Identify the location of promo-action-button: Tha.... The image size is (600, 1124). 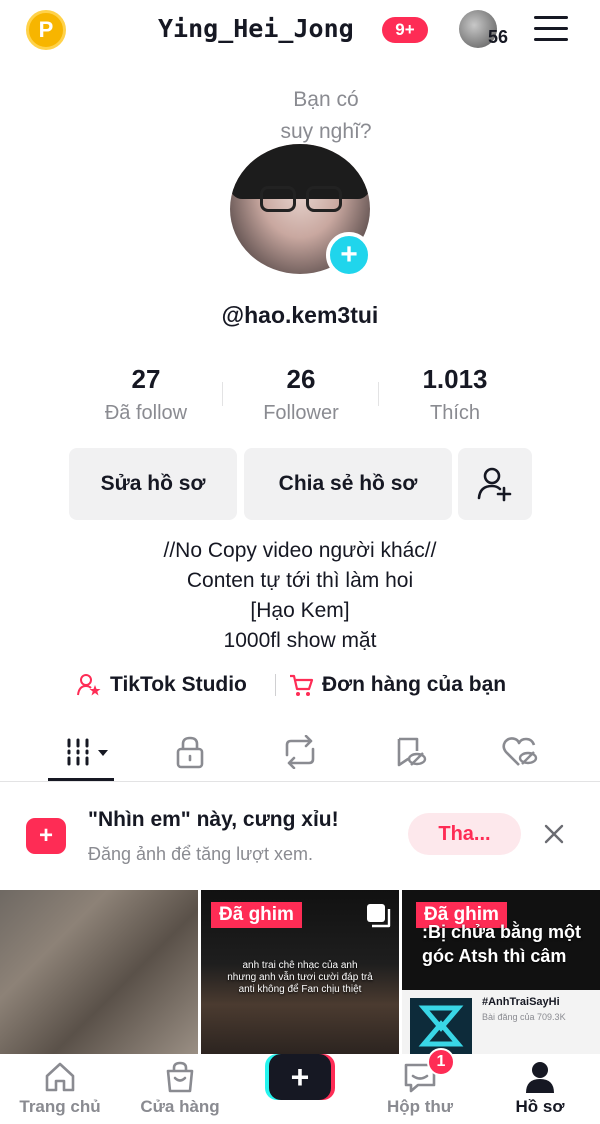
(464, 834).